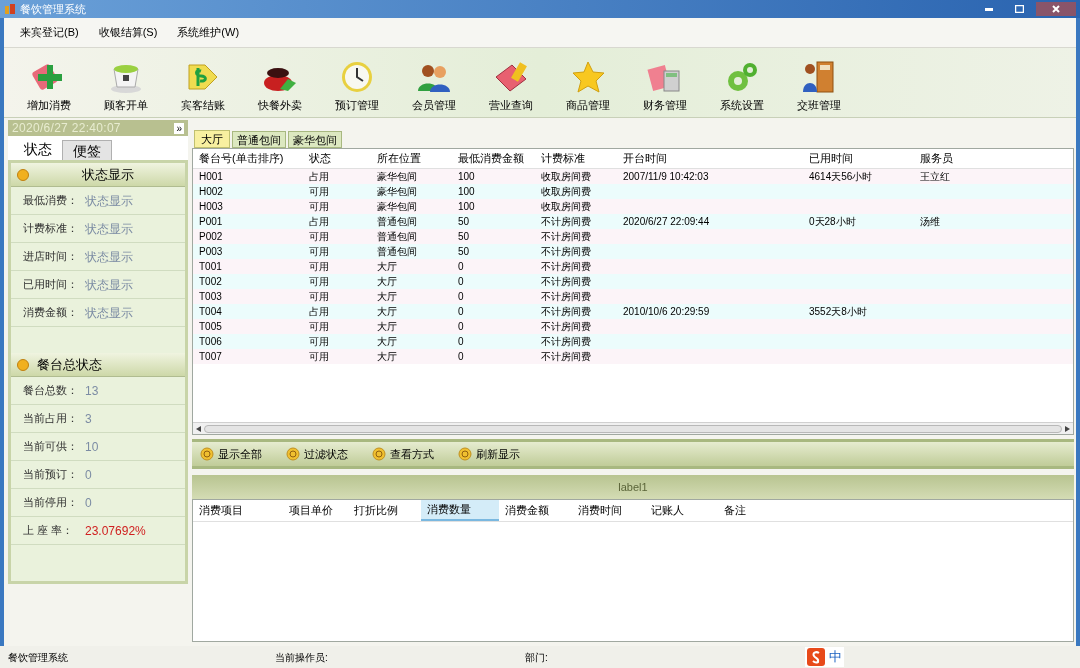 The height and width of the screenshot is (668, 1080). Describe the element at coordinates (666, 222) in the screenshot. I see `table-cell-text: 2020/6/27 22:09:44` at that location.